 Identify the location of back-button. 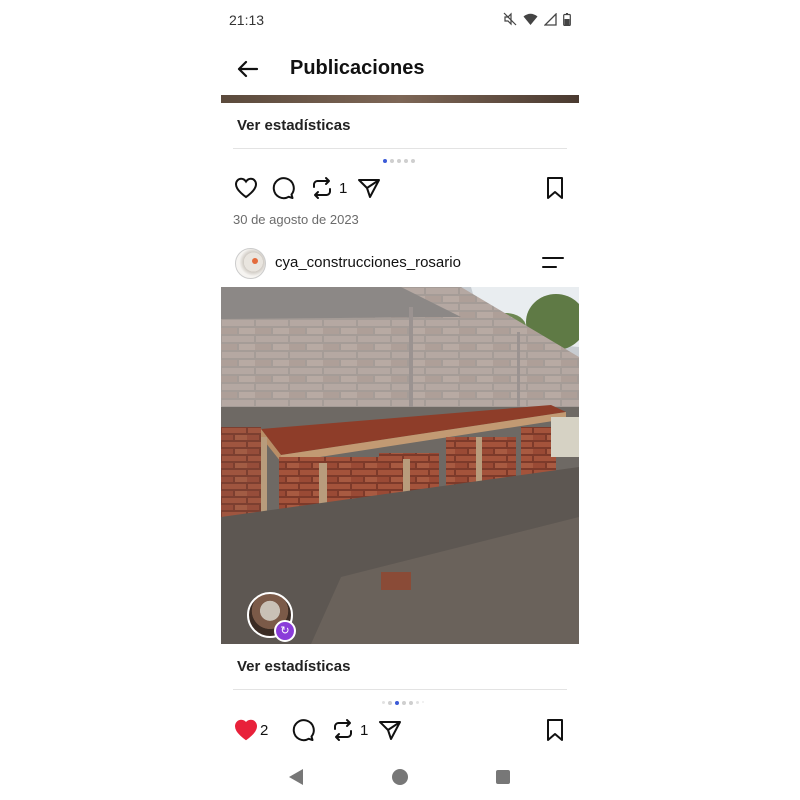
(248, 69).